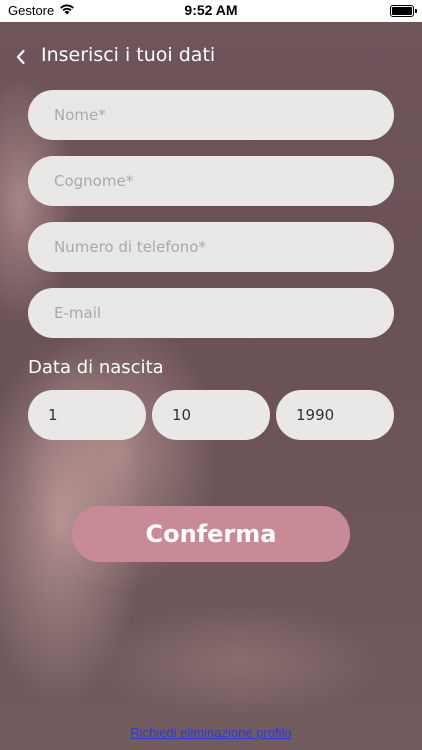 The image size is (422, 750). What do you see at coordinates (211, 181) in the screenshot?
I see `surname-field: Cognome*` at bounding box center [211, 181].